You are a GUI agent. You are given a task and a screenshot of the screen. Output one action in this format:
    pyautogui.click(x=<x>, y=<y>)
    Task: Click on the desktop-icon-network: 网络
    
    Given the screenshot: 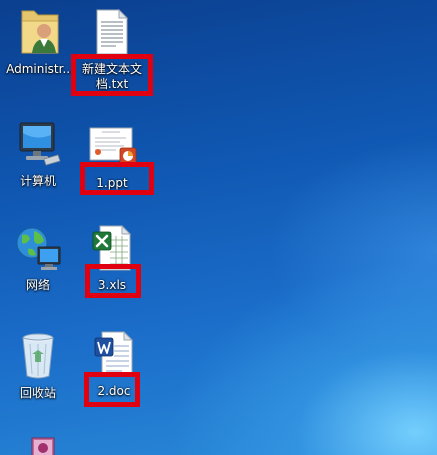 What is the action you would take?
    pyautogui.click(x=38, y=267)
    